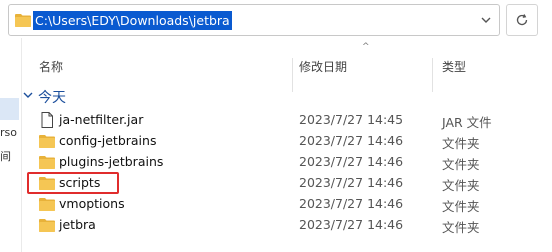 Image resolution: width=552 pixels, height=252 pixels. I want to click on file-row: plugins-jetbrains 2023/7/27 14:46 文件夹, so click(287, 162).